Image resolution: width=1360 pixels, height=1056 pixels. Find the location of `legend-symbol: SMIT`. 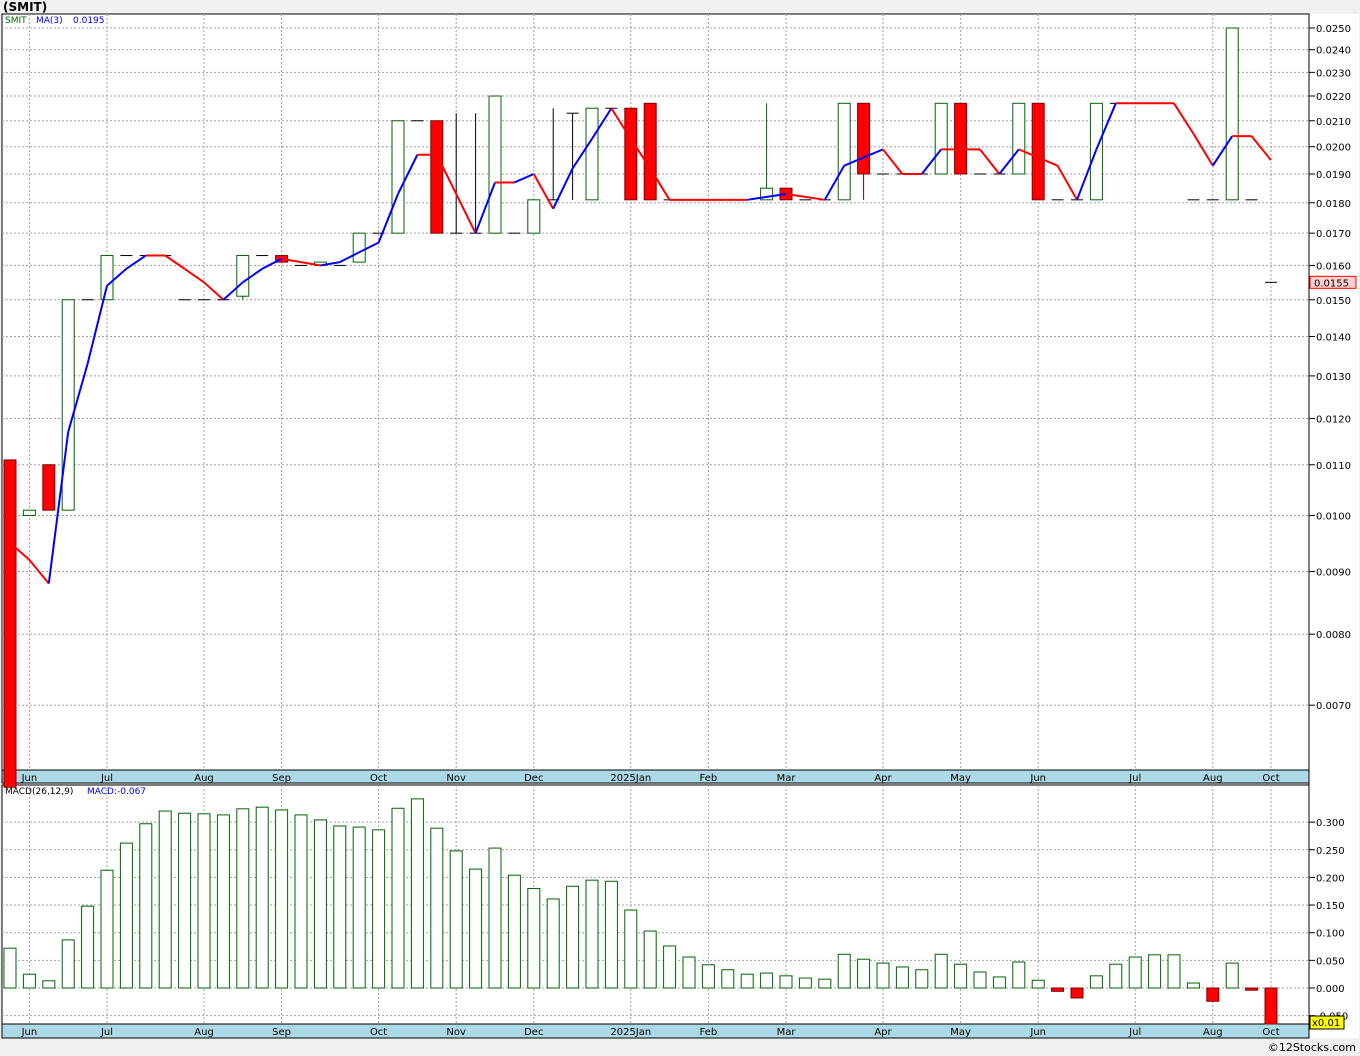

legend-symbol: SMIT is located at coordinates (16, 21).